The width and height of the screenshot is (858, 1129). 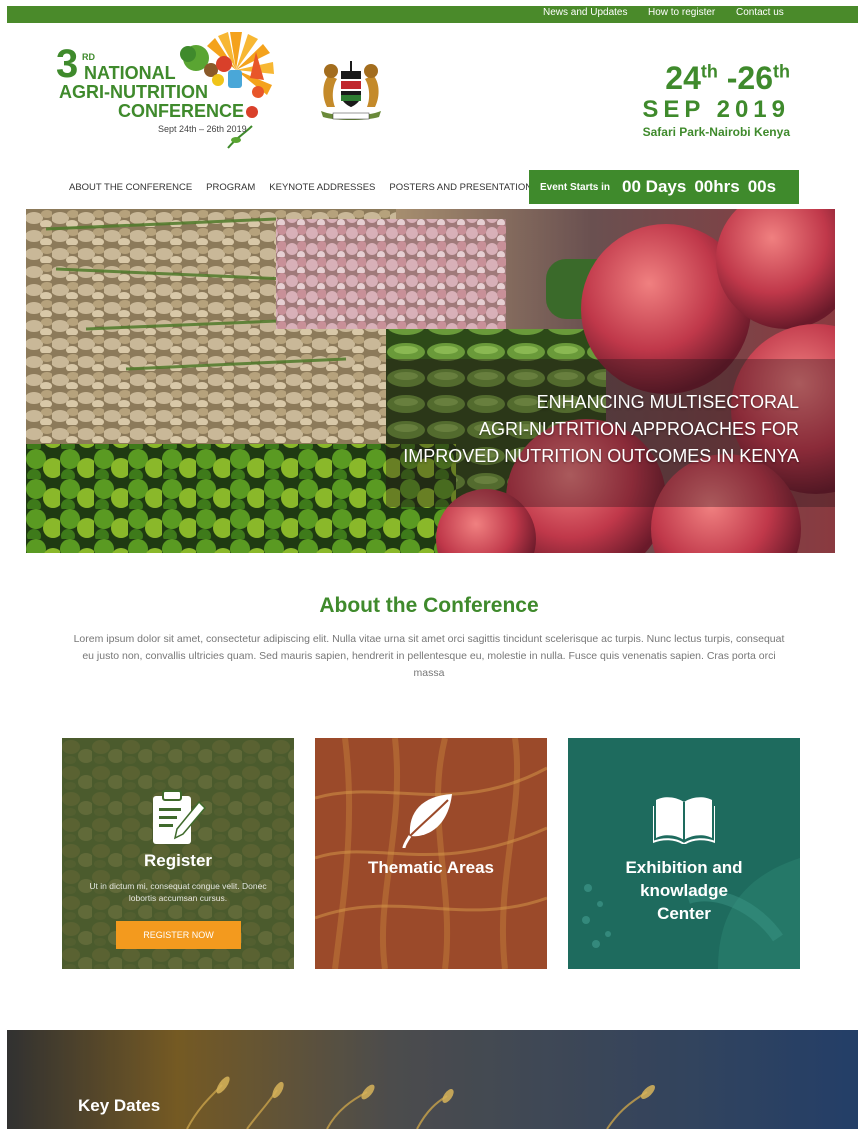 I want to click on logo-line-agri-nutrition: AGRI-NUTRITION, so click(x=133, y=92).